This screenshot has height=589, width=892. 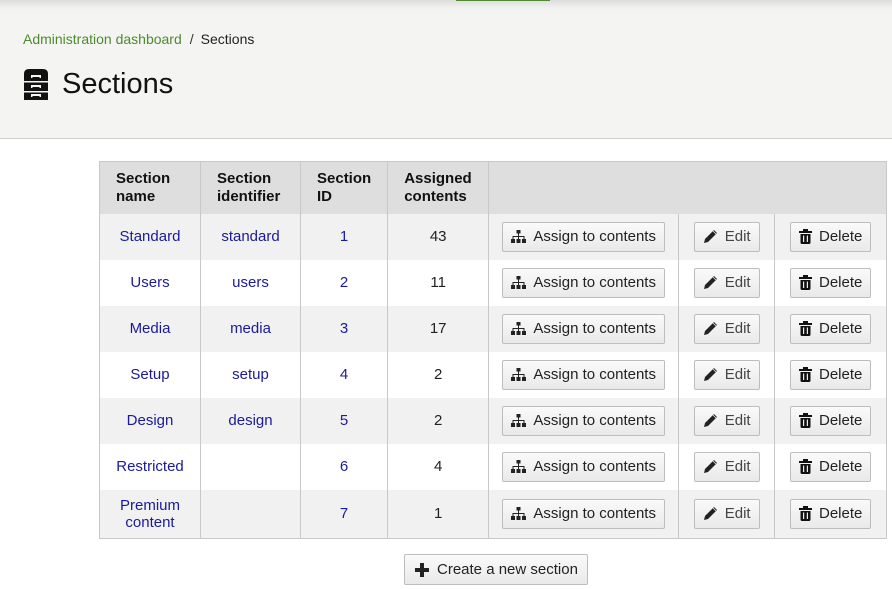 I want to click on column-header-section-identifier: Section identifier, so click(x=250, y=187).